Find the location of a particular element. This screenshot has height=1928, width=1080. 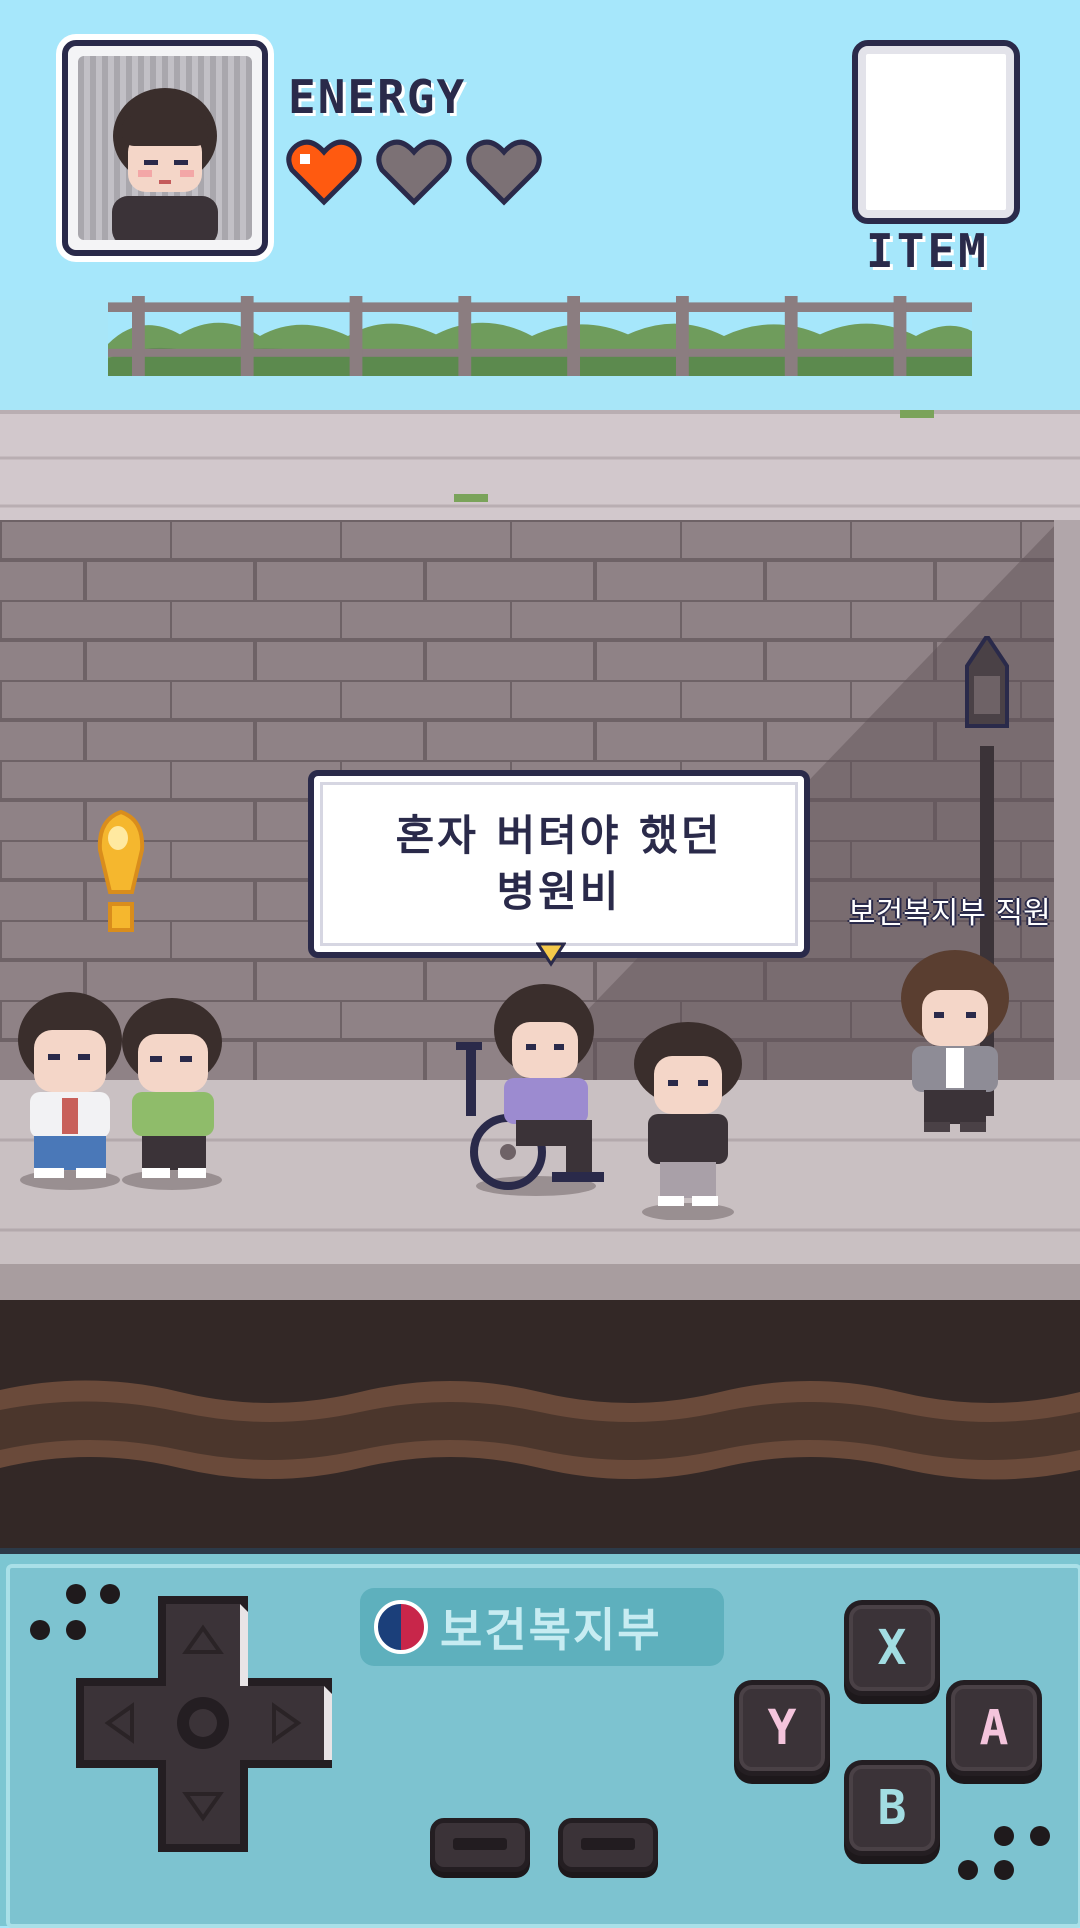

exclamation-icon is located at coordinates (121, 871).